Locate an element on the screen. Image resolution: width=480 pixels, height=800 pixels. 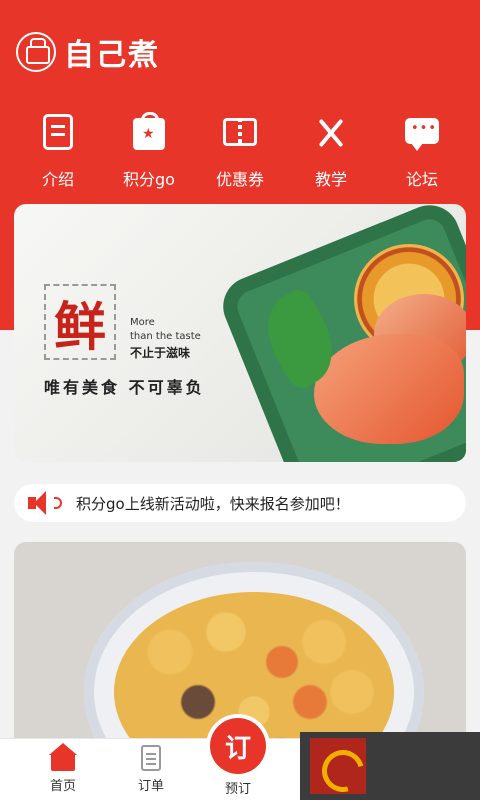
nav-item-intro: 介绍 is located at coordinates (58, 151).